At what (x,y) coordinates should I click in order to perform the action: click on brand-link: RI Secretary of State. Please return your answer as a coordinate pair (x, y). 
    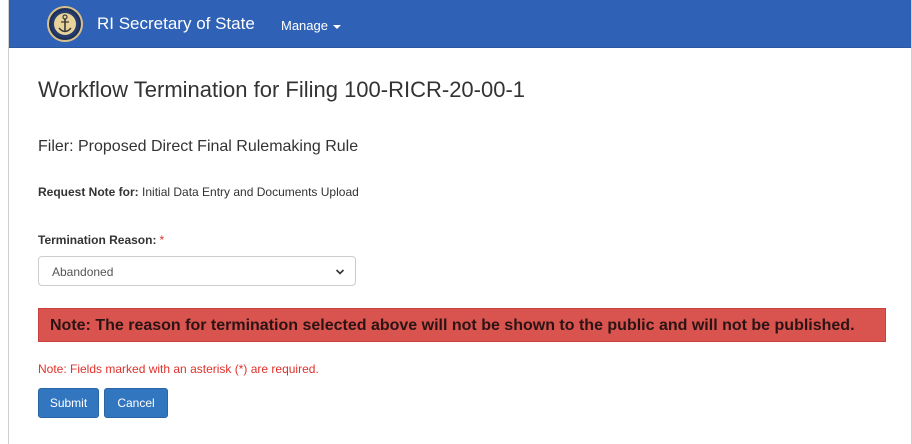
    Looking at the image, I should click on (176, 24).